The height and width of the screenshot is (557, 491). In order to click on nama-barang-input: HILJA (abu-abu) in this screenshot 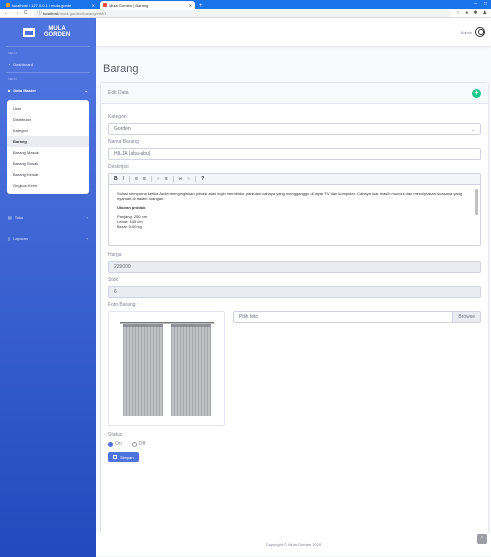, I will do `click(294, 154)`.